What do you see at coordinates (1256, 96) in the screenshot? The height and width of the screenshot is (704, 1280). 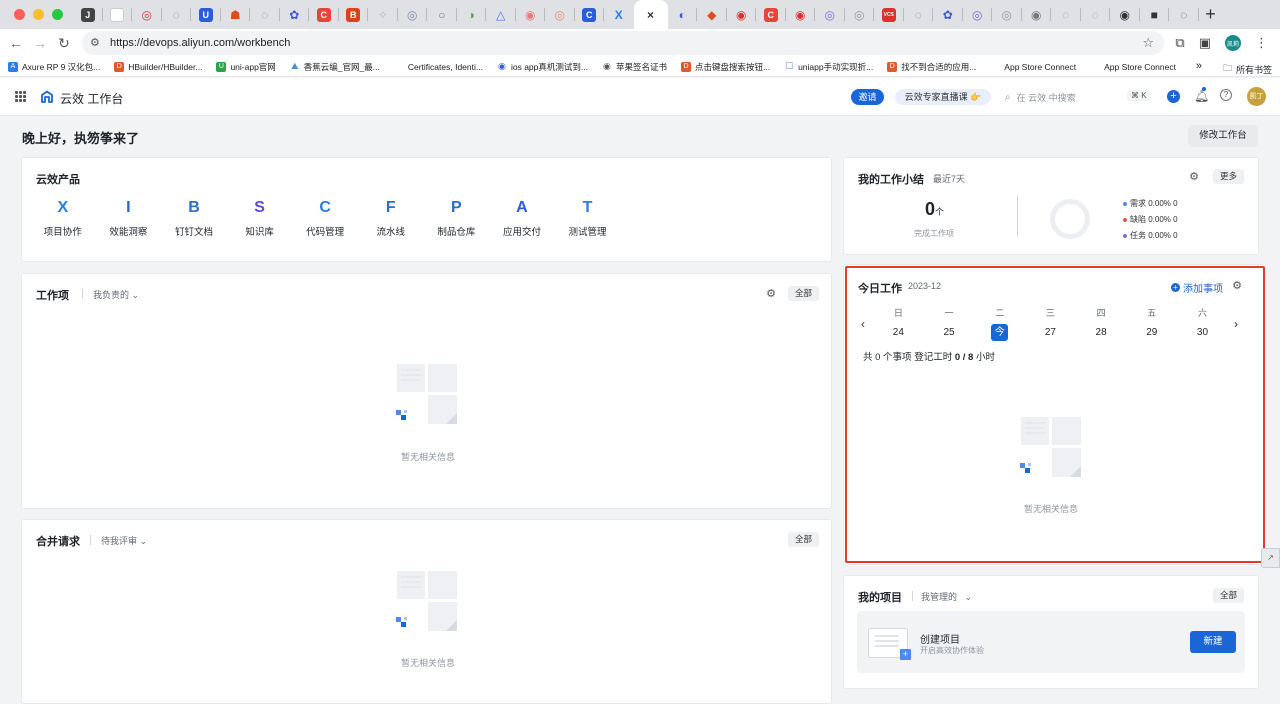 I see `user-avatar: 凯丁` at bounding box center [1256, 96].